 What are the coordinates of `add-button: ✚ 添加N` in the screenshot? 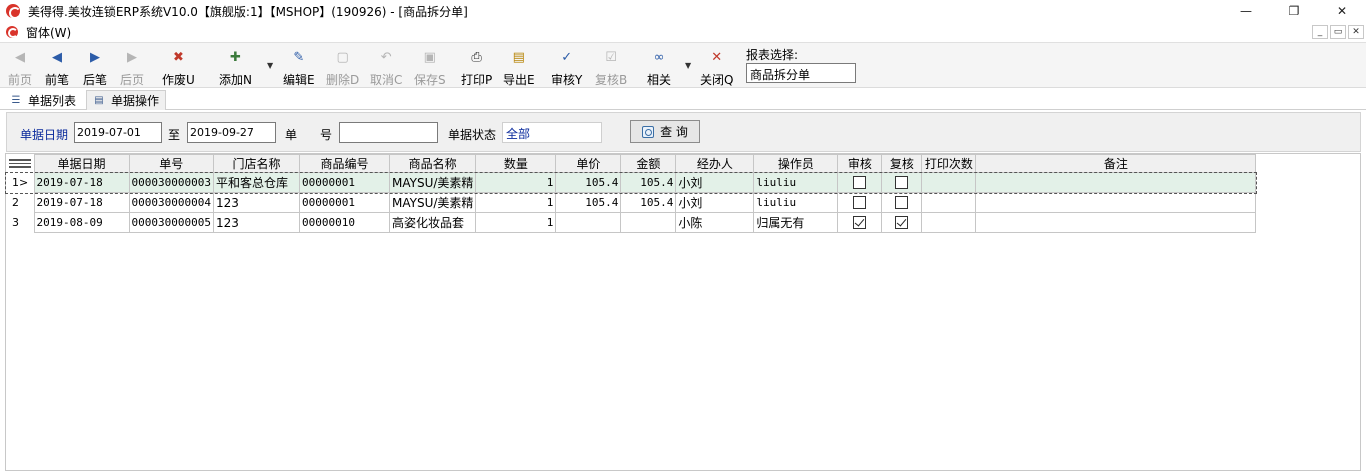 It's located at (235, 67).